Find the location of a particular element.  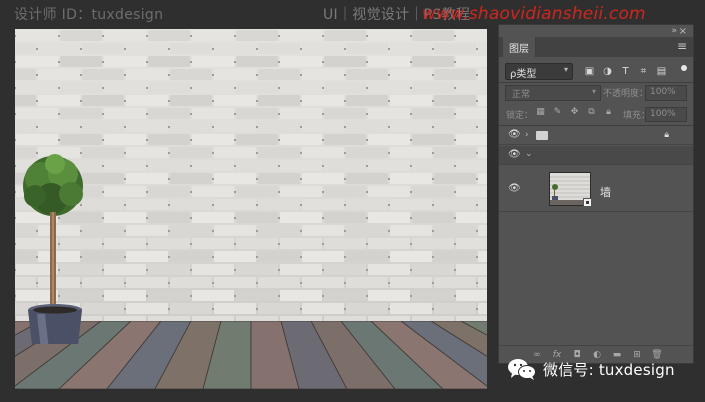

layer-row-group: 👁︎ ⌄ is located at coordinates (596, 155).